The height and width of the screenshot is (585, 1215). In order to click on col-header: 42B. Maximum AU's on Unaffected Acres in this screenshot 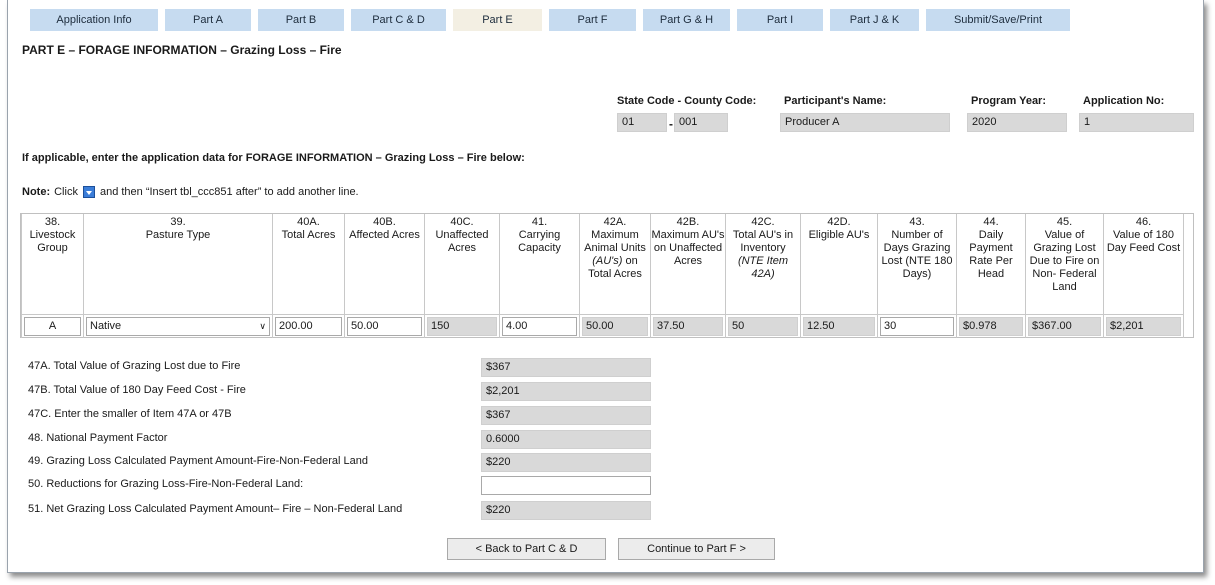, I will do `click(688, 264)`.